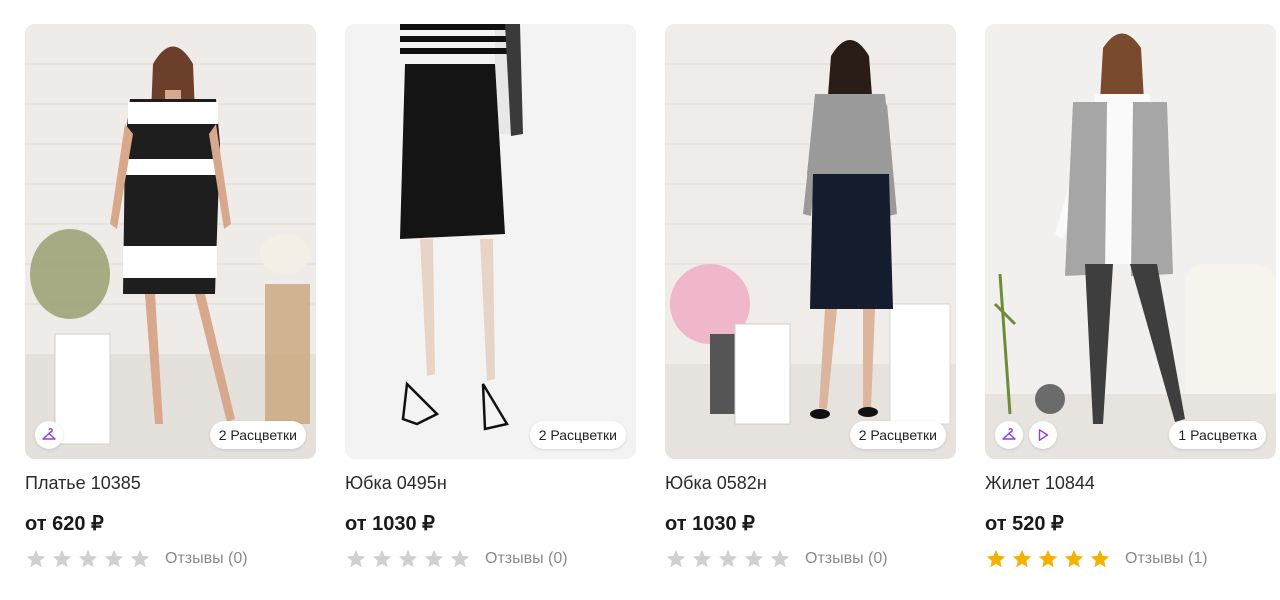 The width and height of the screenshot is (1280, 600). I want to click on play-icon, so click(1043, 435).